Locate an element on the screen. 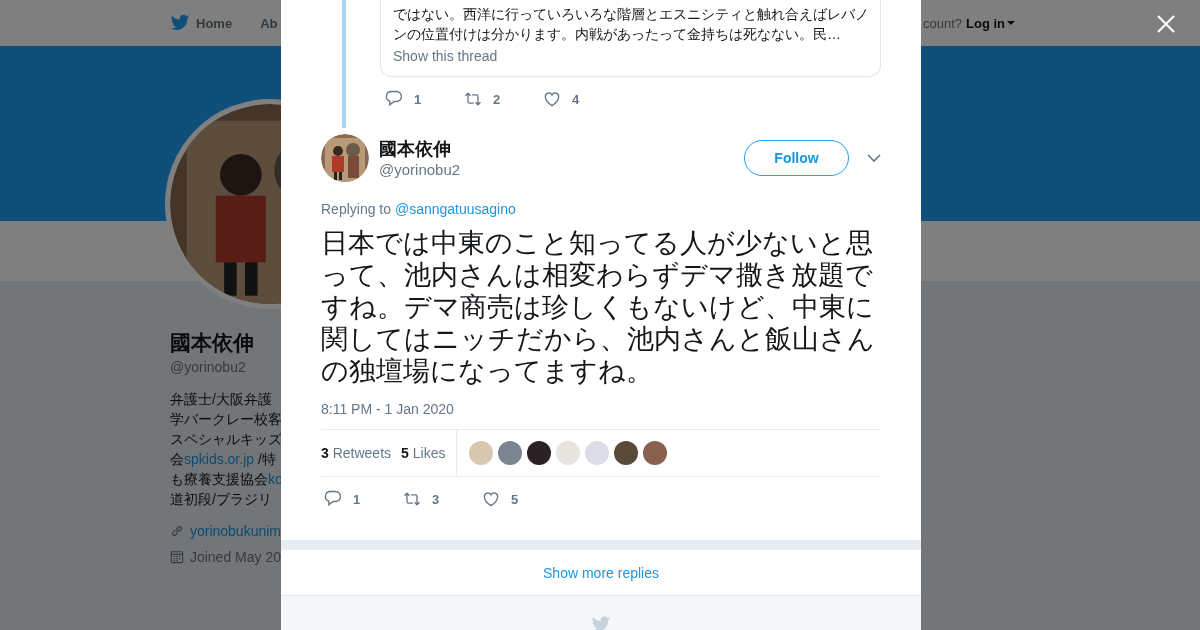 The image size is (1200, 630). calendar-icon is located at coordinates (177, 557).